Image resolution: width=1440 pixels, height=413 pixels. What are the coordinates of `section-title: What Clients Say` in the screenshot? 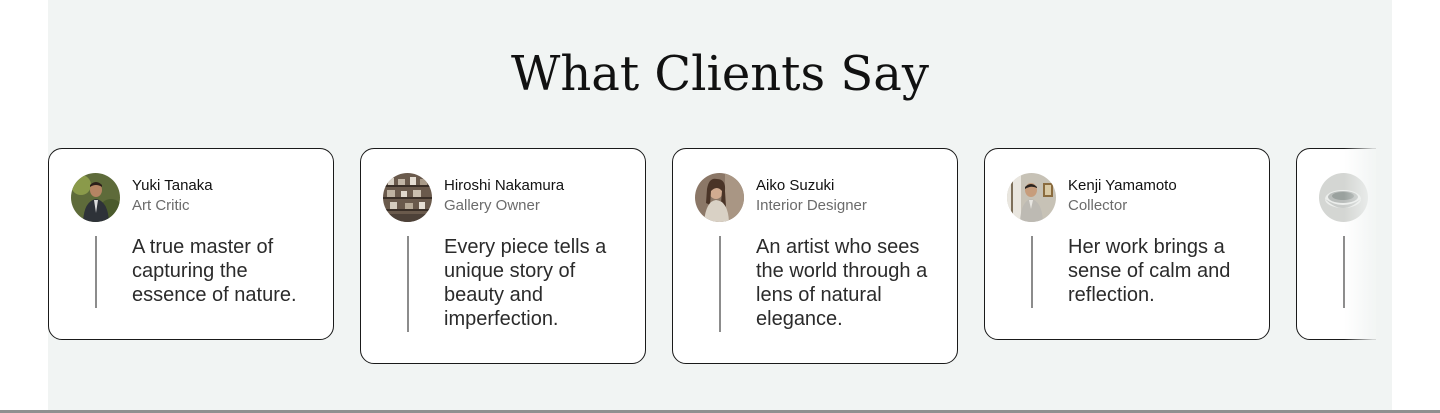 It's located at (720, 74).